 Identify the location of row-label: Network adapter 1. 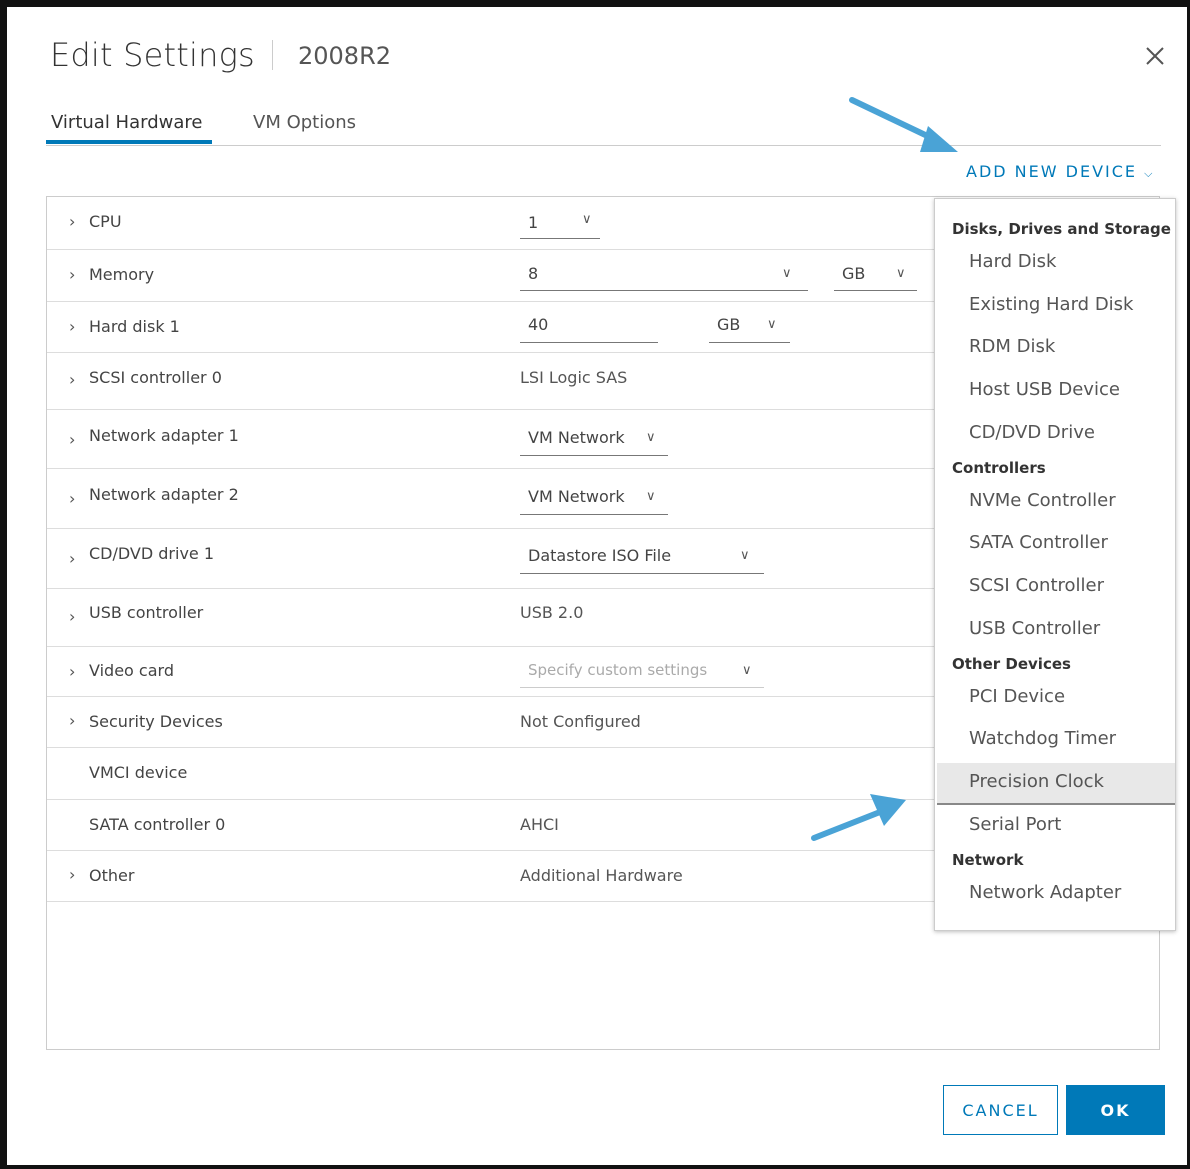
(164, 435).